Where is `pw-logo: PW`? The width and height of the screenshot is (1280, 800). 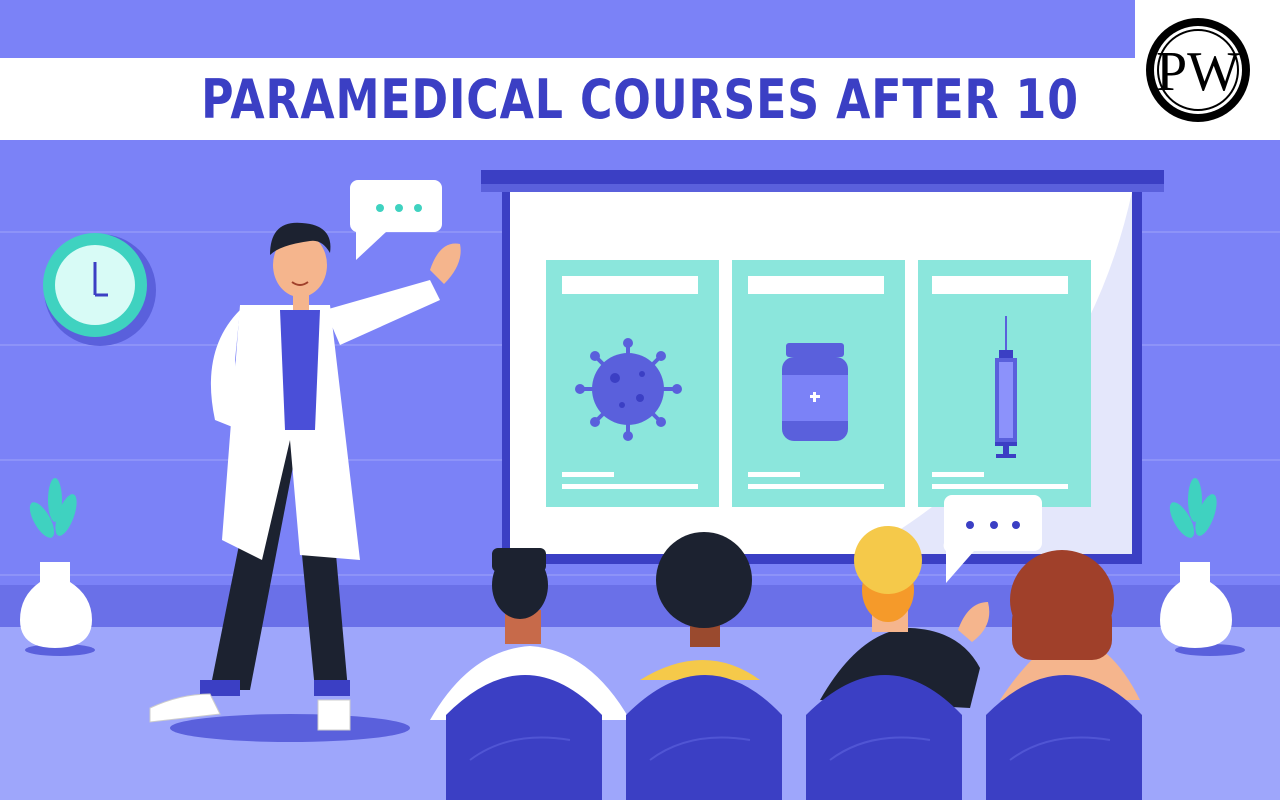 pw-logo: PW is located at coordinates (1207, 70).